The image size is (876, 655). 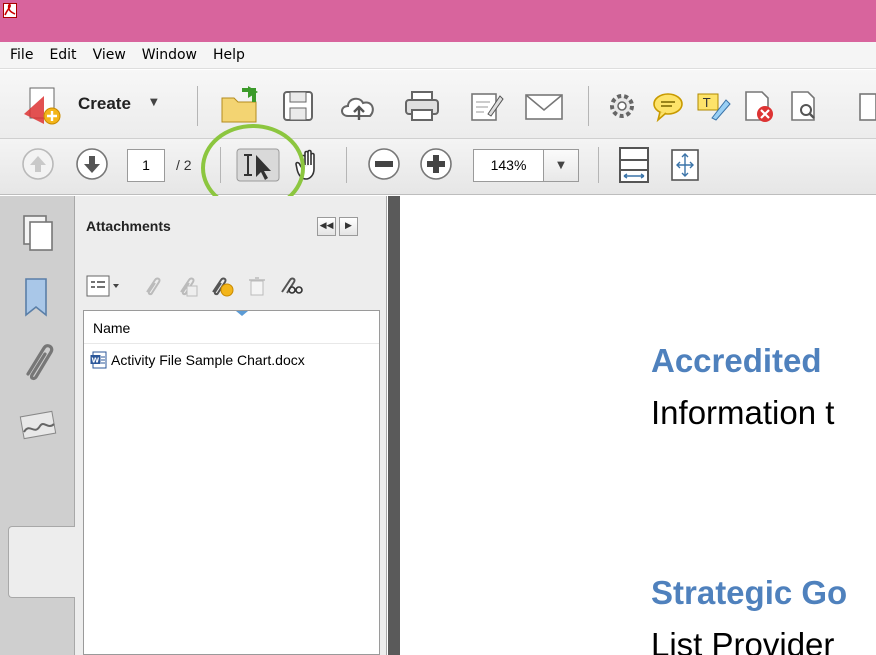 I want to click on page-total-label: / 2, so click(x=184, y=165).